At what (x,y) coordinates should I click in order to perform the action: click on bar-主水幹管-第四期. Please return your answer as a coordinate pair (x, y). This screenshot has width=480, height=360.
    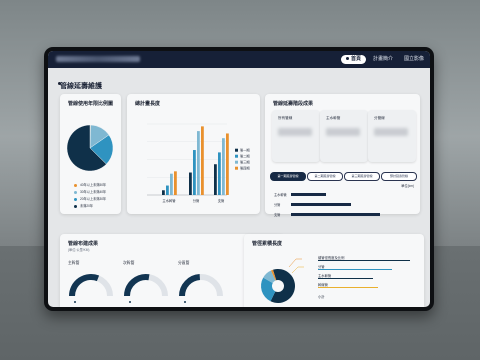
    Looking at the image, I should click on (175, 183).